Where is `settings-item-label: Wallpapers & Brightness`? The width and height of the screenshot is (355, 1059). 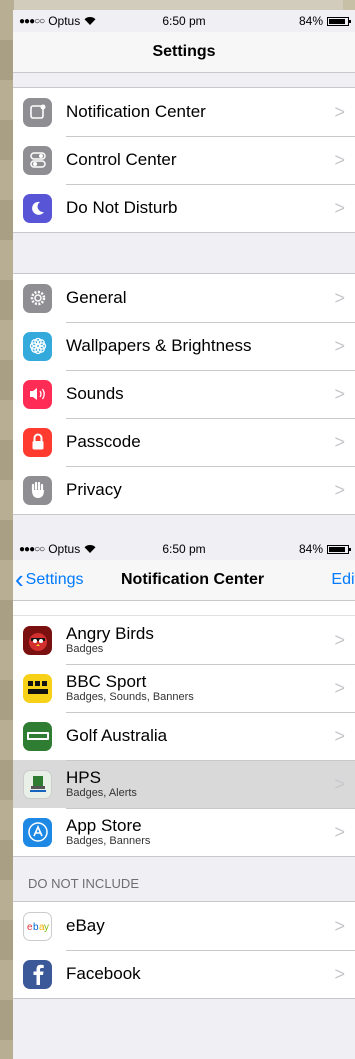
settings-item-label: Wallpapers & Brightness is located at coordinates (159, 345).